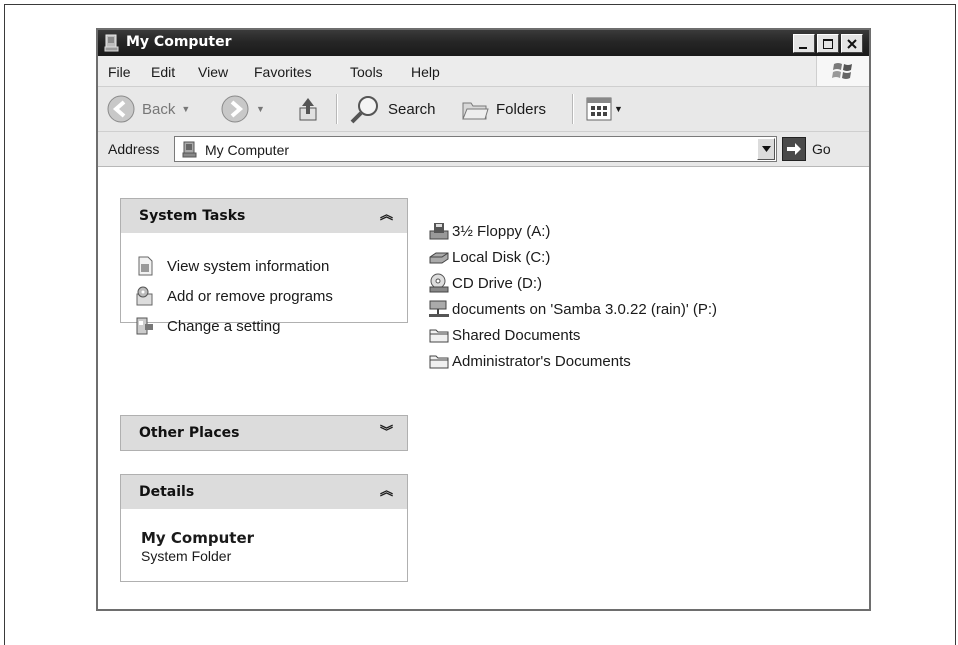 Image resolution: width=958 pixels, height=645 pixels. I want to click on views-button: ▼, so click(604, 109).